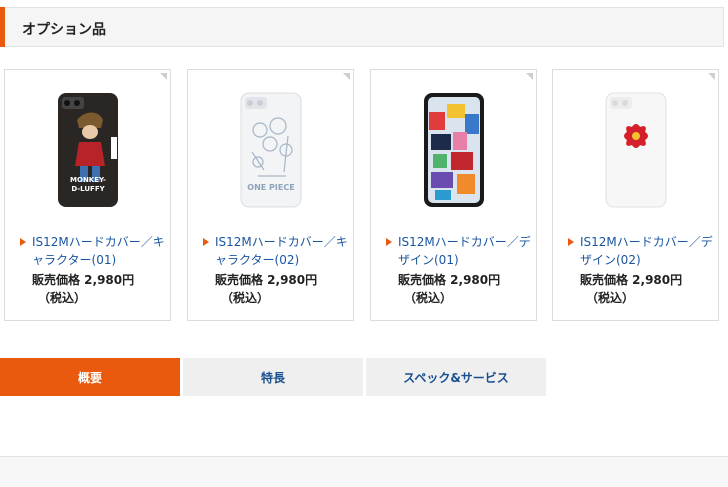  I want to click on svg-text: ONE PIECE, so click(270, 187).